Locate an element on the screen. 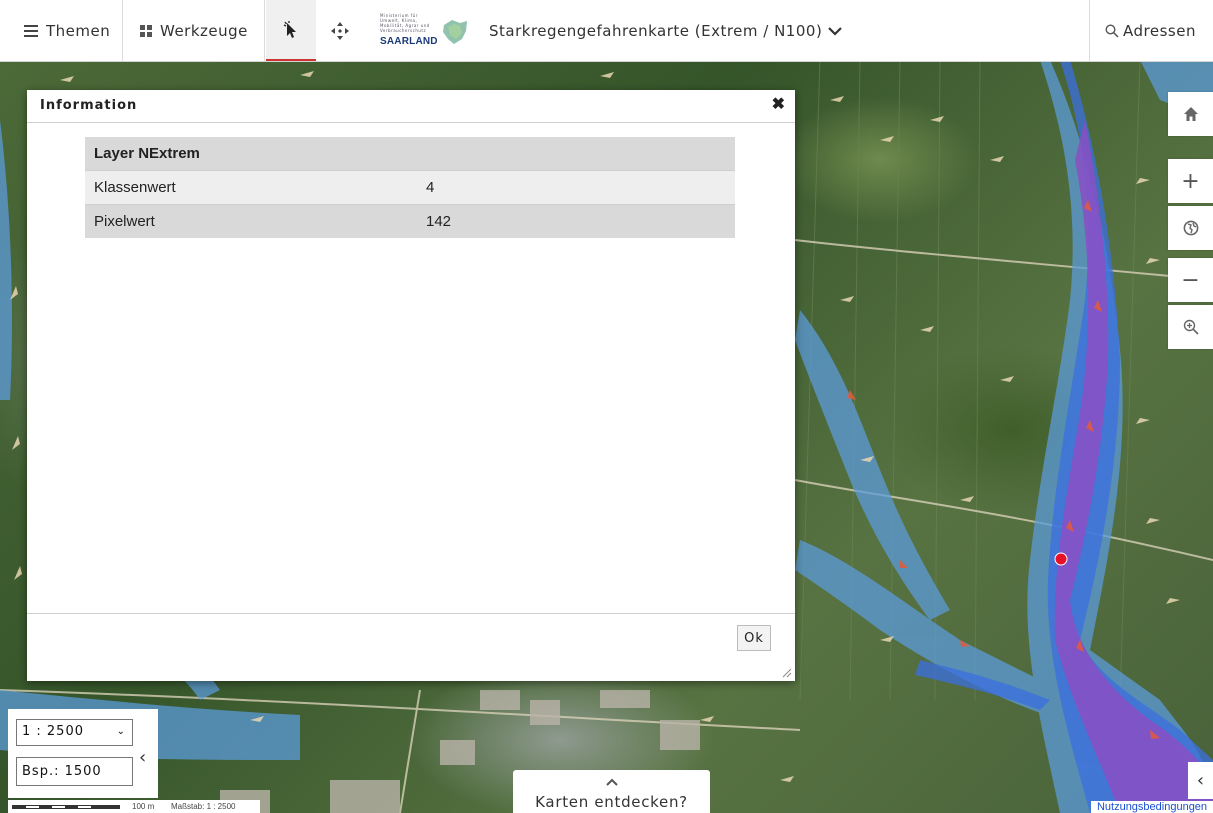 The height and width of the screenshot is (813, 1213). grid-icon is located at coordinates (146, 30).